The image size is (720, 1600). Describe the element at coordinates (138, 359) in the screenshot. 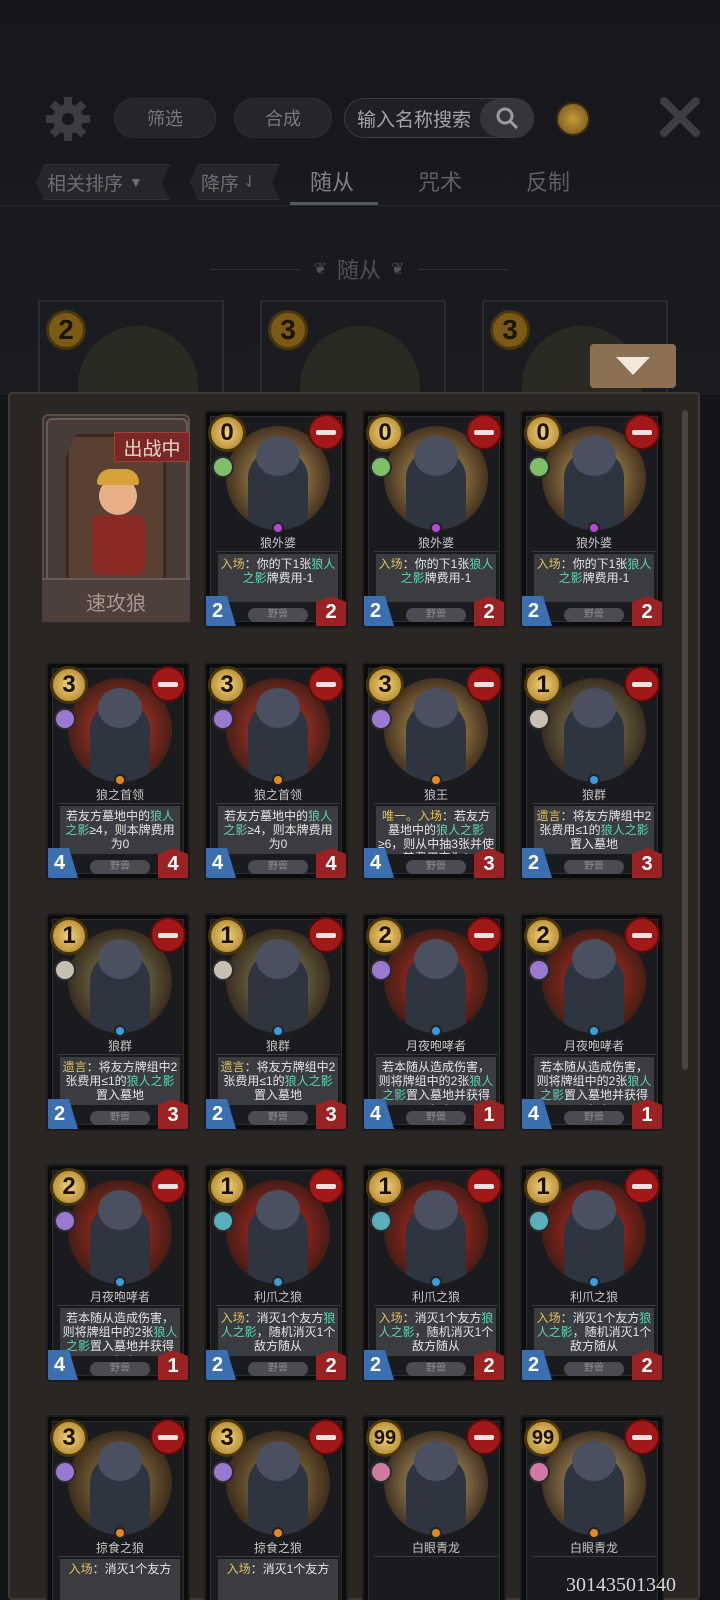

I see `card-art` at that location.